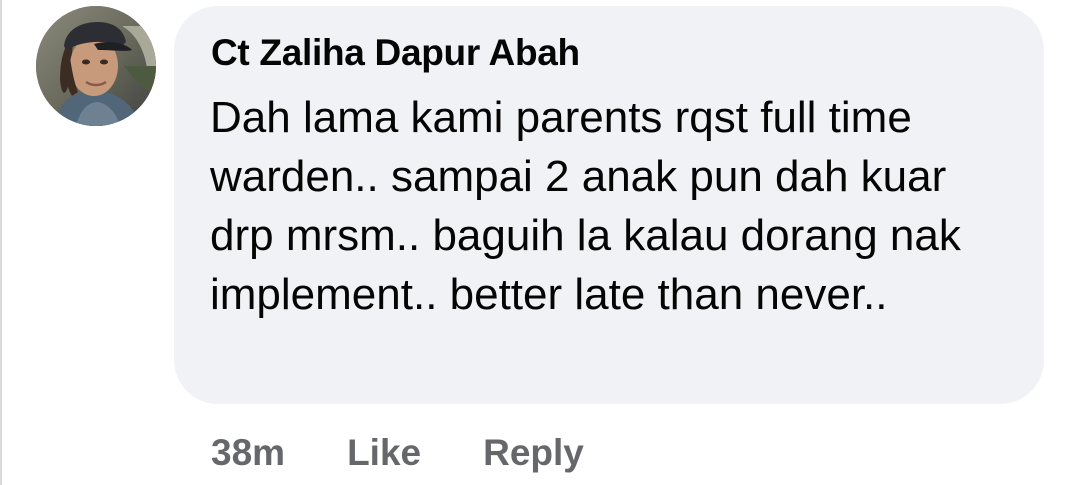 This screenshot has height=485, width=1070. I want to click on avatar, so click(96, 66).